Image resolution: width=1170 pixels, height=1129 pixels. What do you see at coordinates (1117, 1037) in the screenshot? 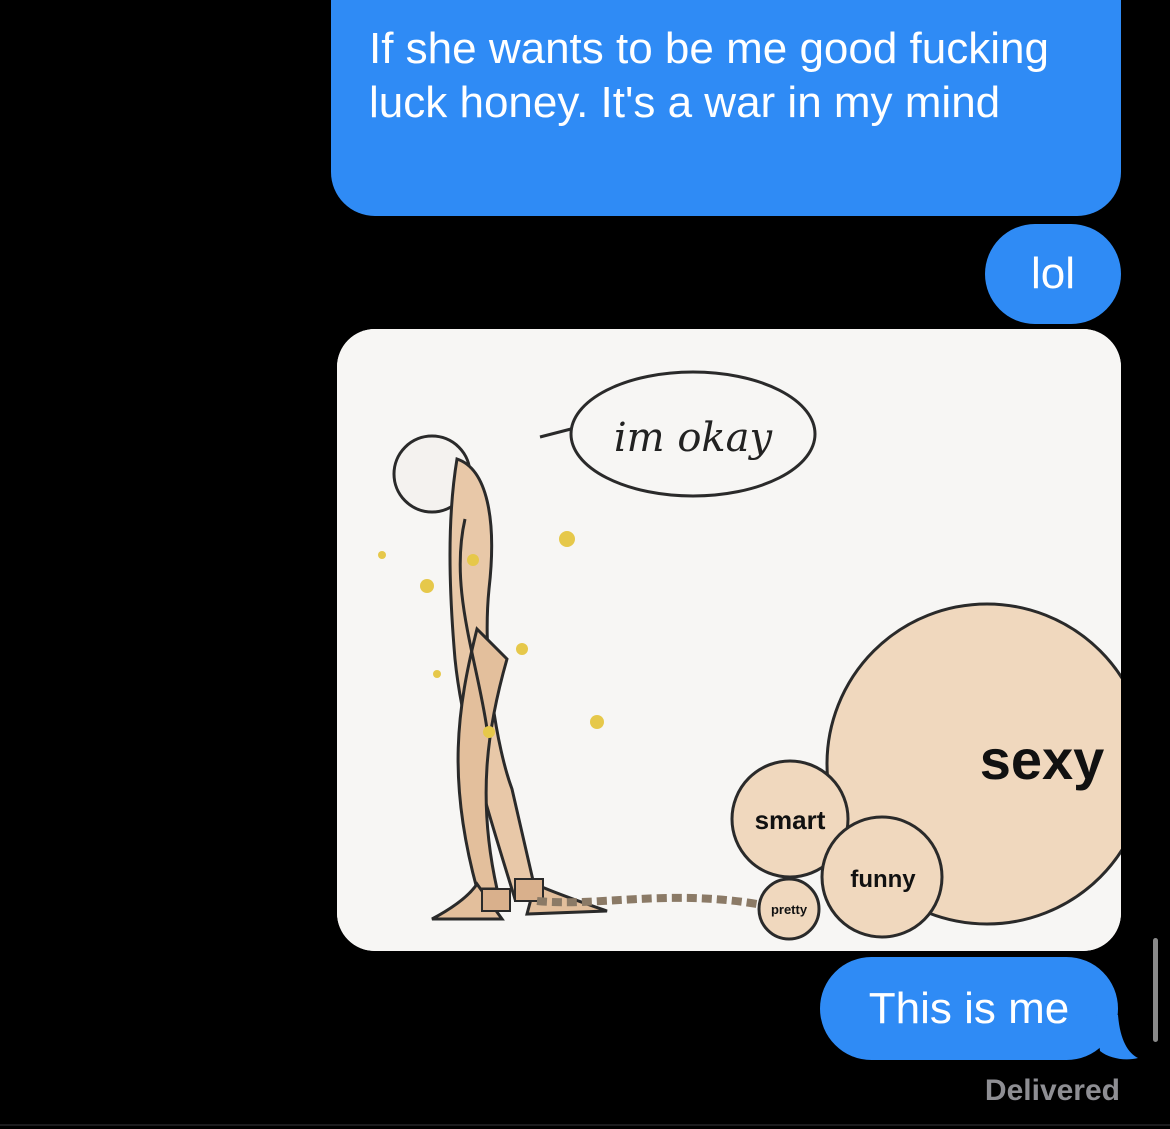
I see `bubble-tail` at bounding box center [1117, 1037].